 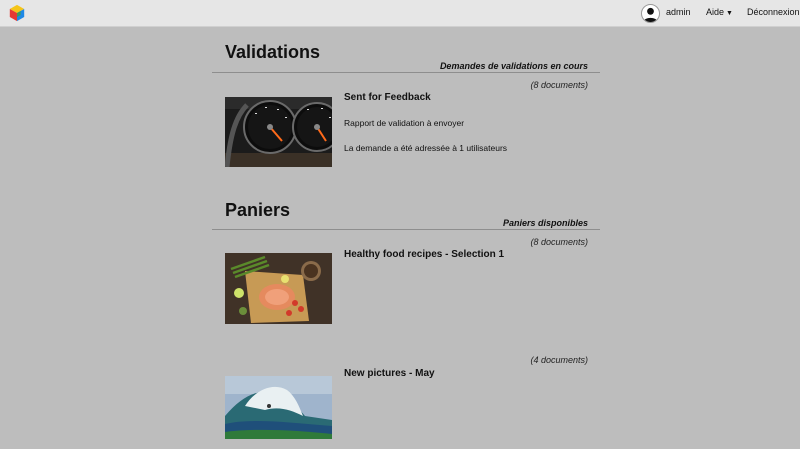 What do you see at coordinates (729, 13) in the screenshot?
I see `caret-down-icon: ▼` at bounding box center [729, 13].